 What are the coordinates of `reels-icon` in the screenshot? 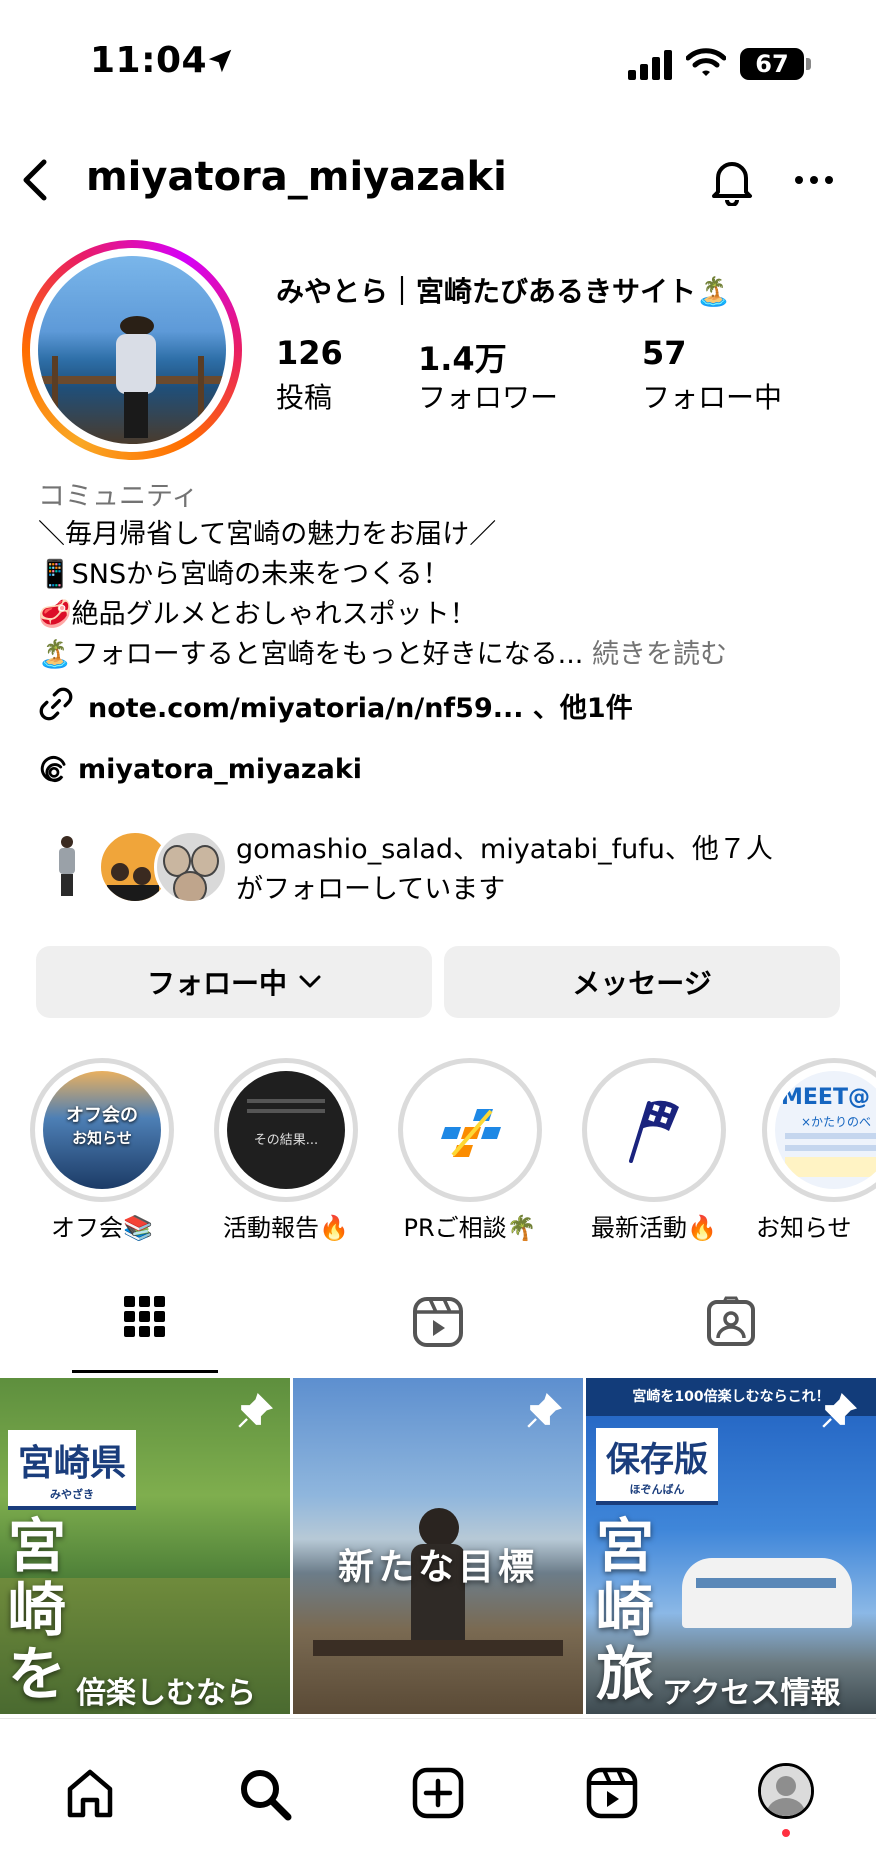 It's located at (438, 1322).